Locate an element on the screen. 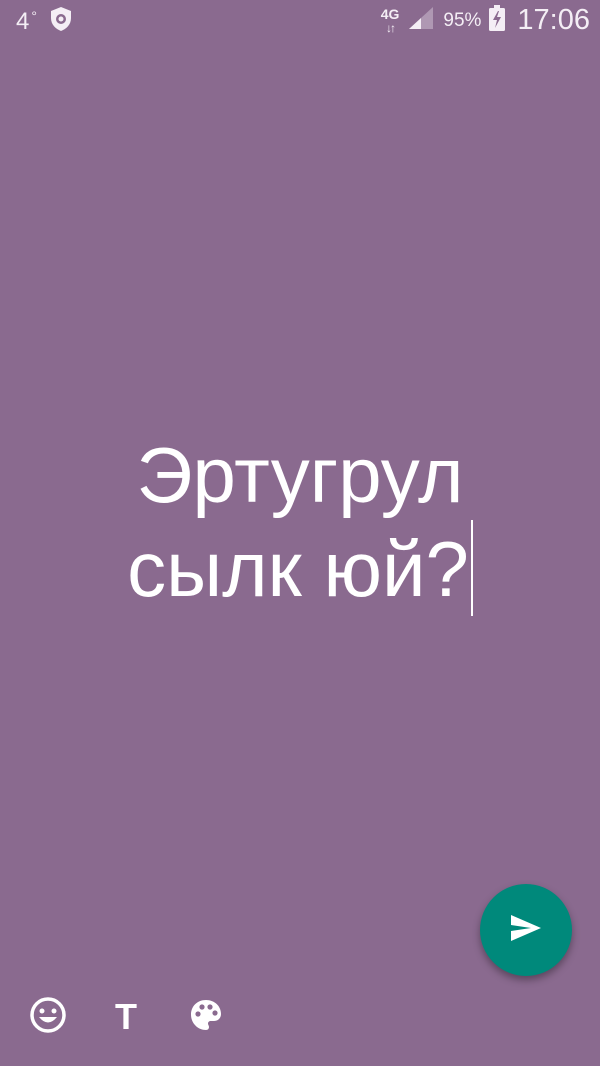 The image size is (600, 1066). emoji-icon is located at coordinates (48, 1017).